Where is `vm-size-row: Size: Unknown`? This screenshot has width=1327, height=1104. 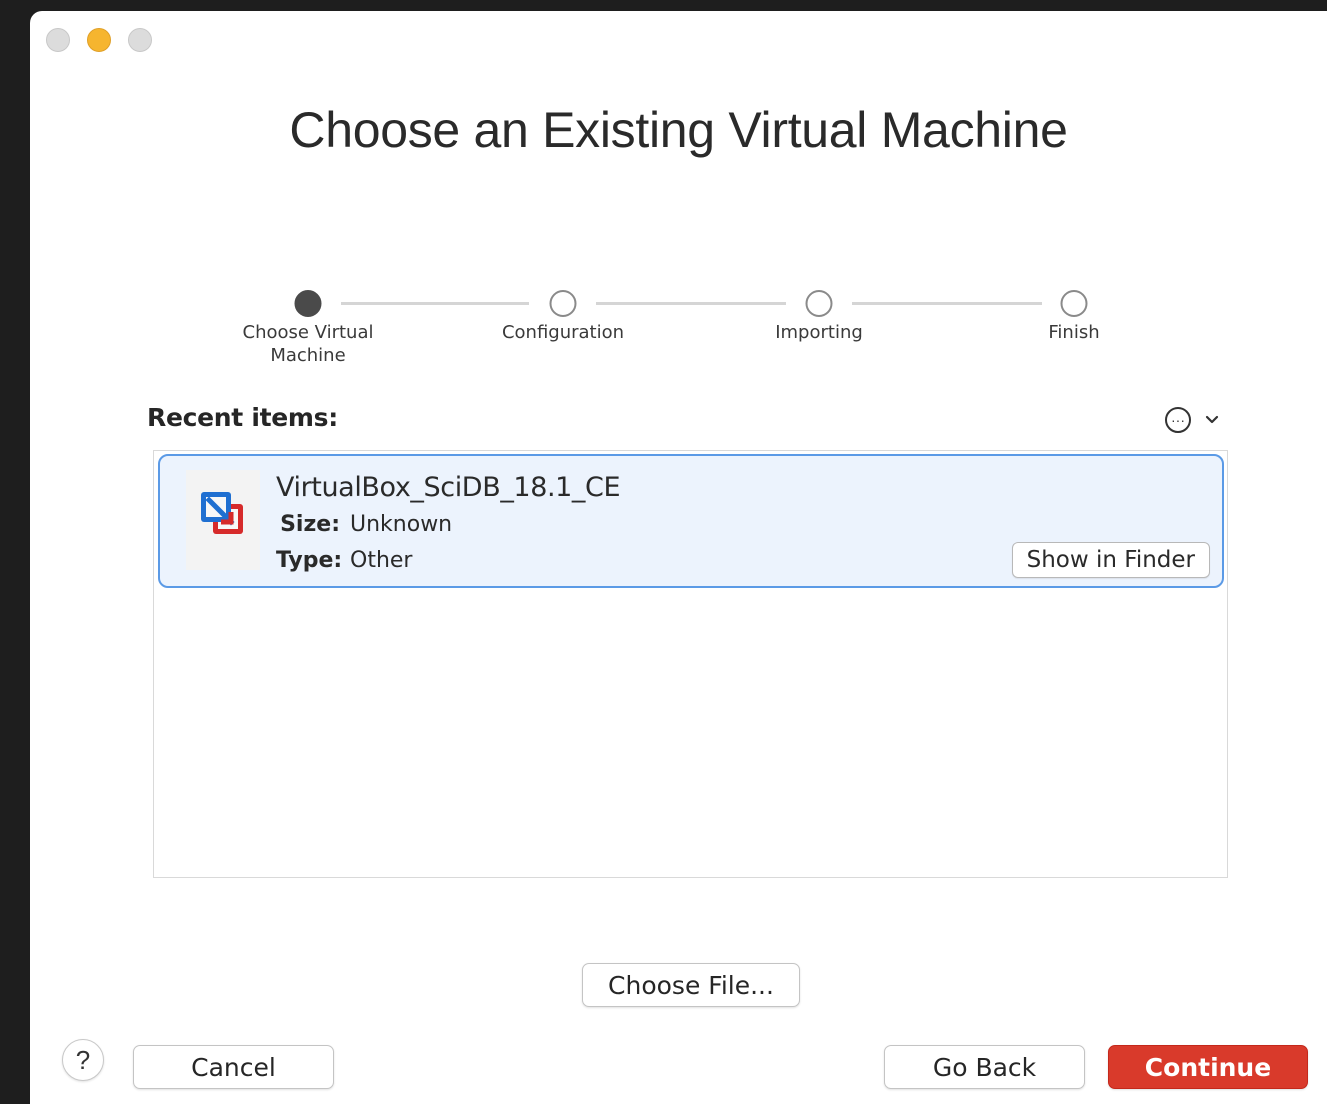 vm-size-row: Size: Unknown is located at coordinates (364, 524).